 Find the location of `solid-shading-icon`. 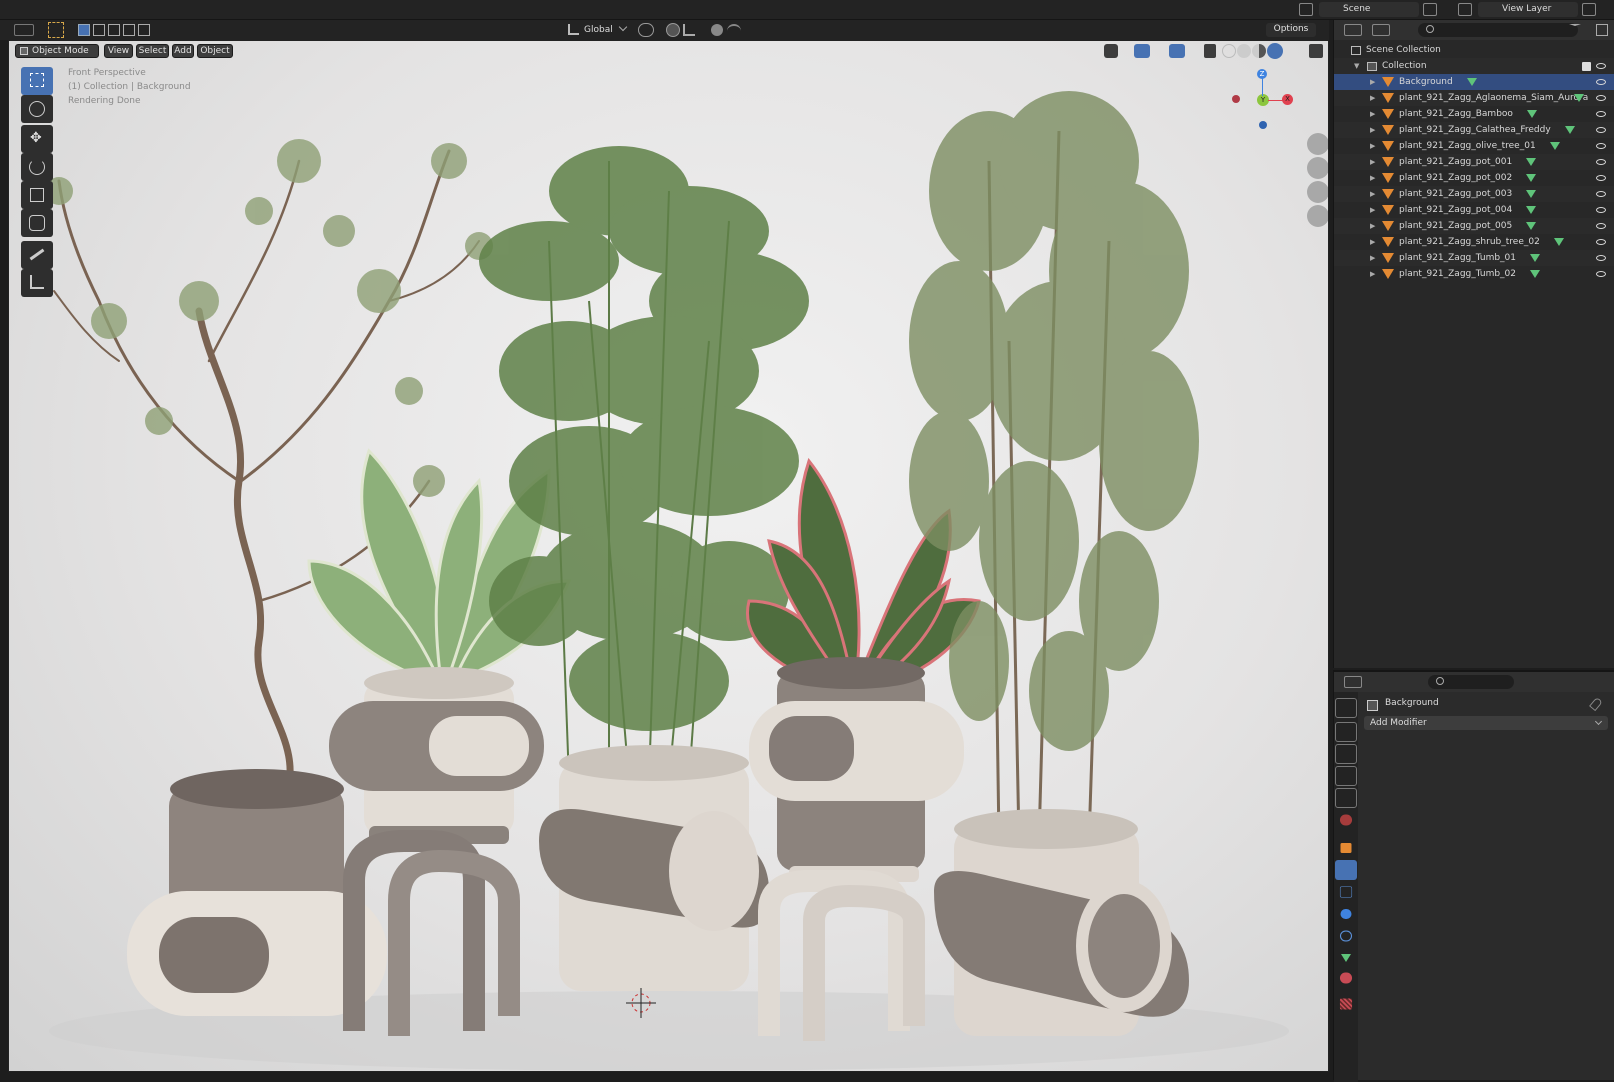

solid-shading-icon is located at coordinates (1244, 51).